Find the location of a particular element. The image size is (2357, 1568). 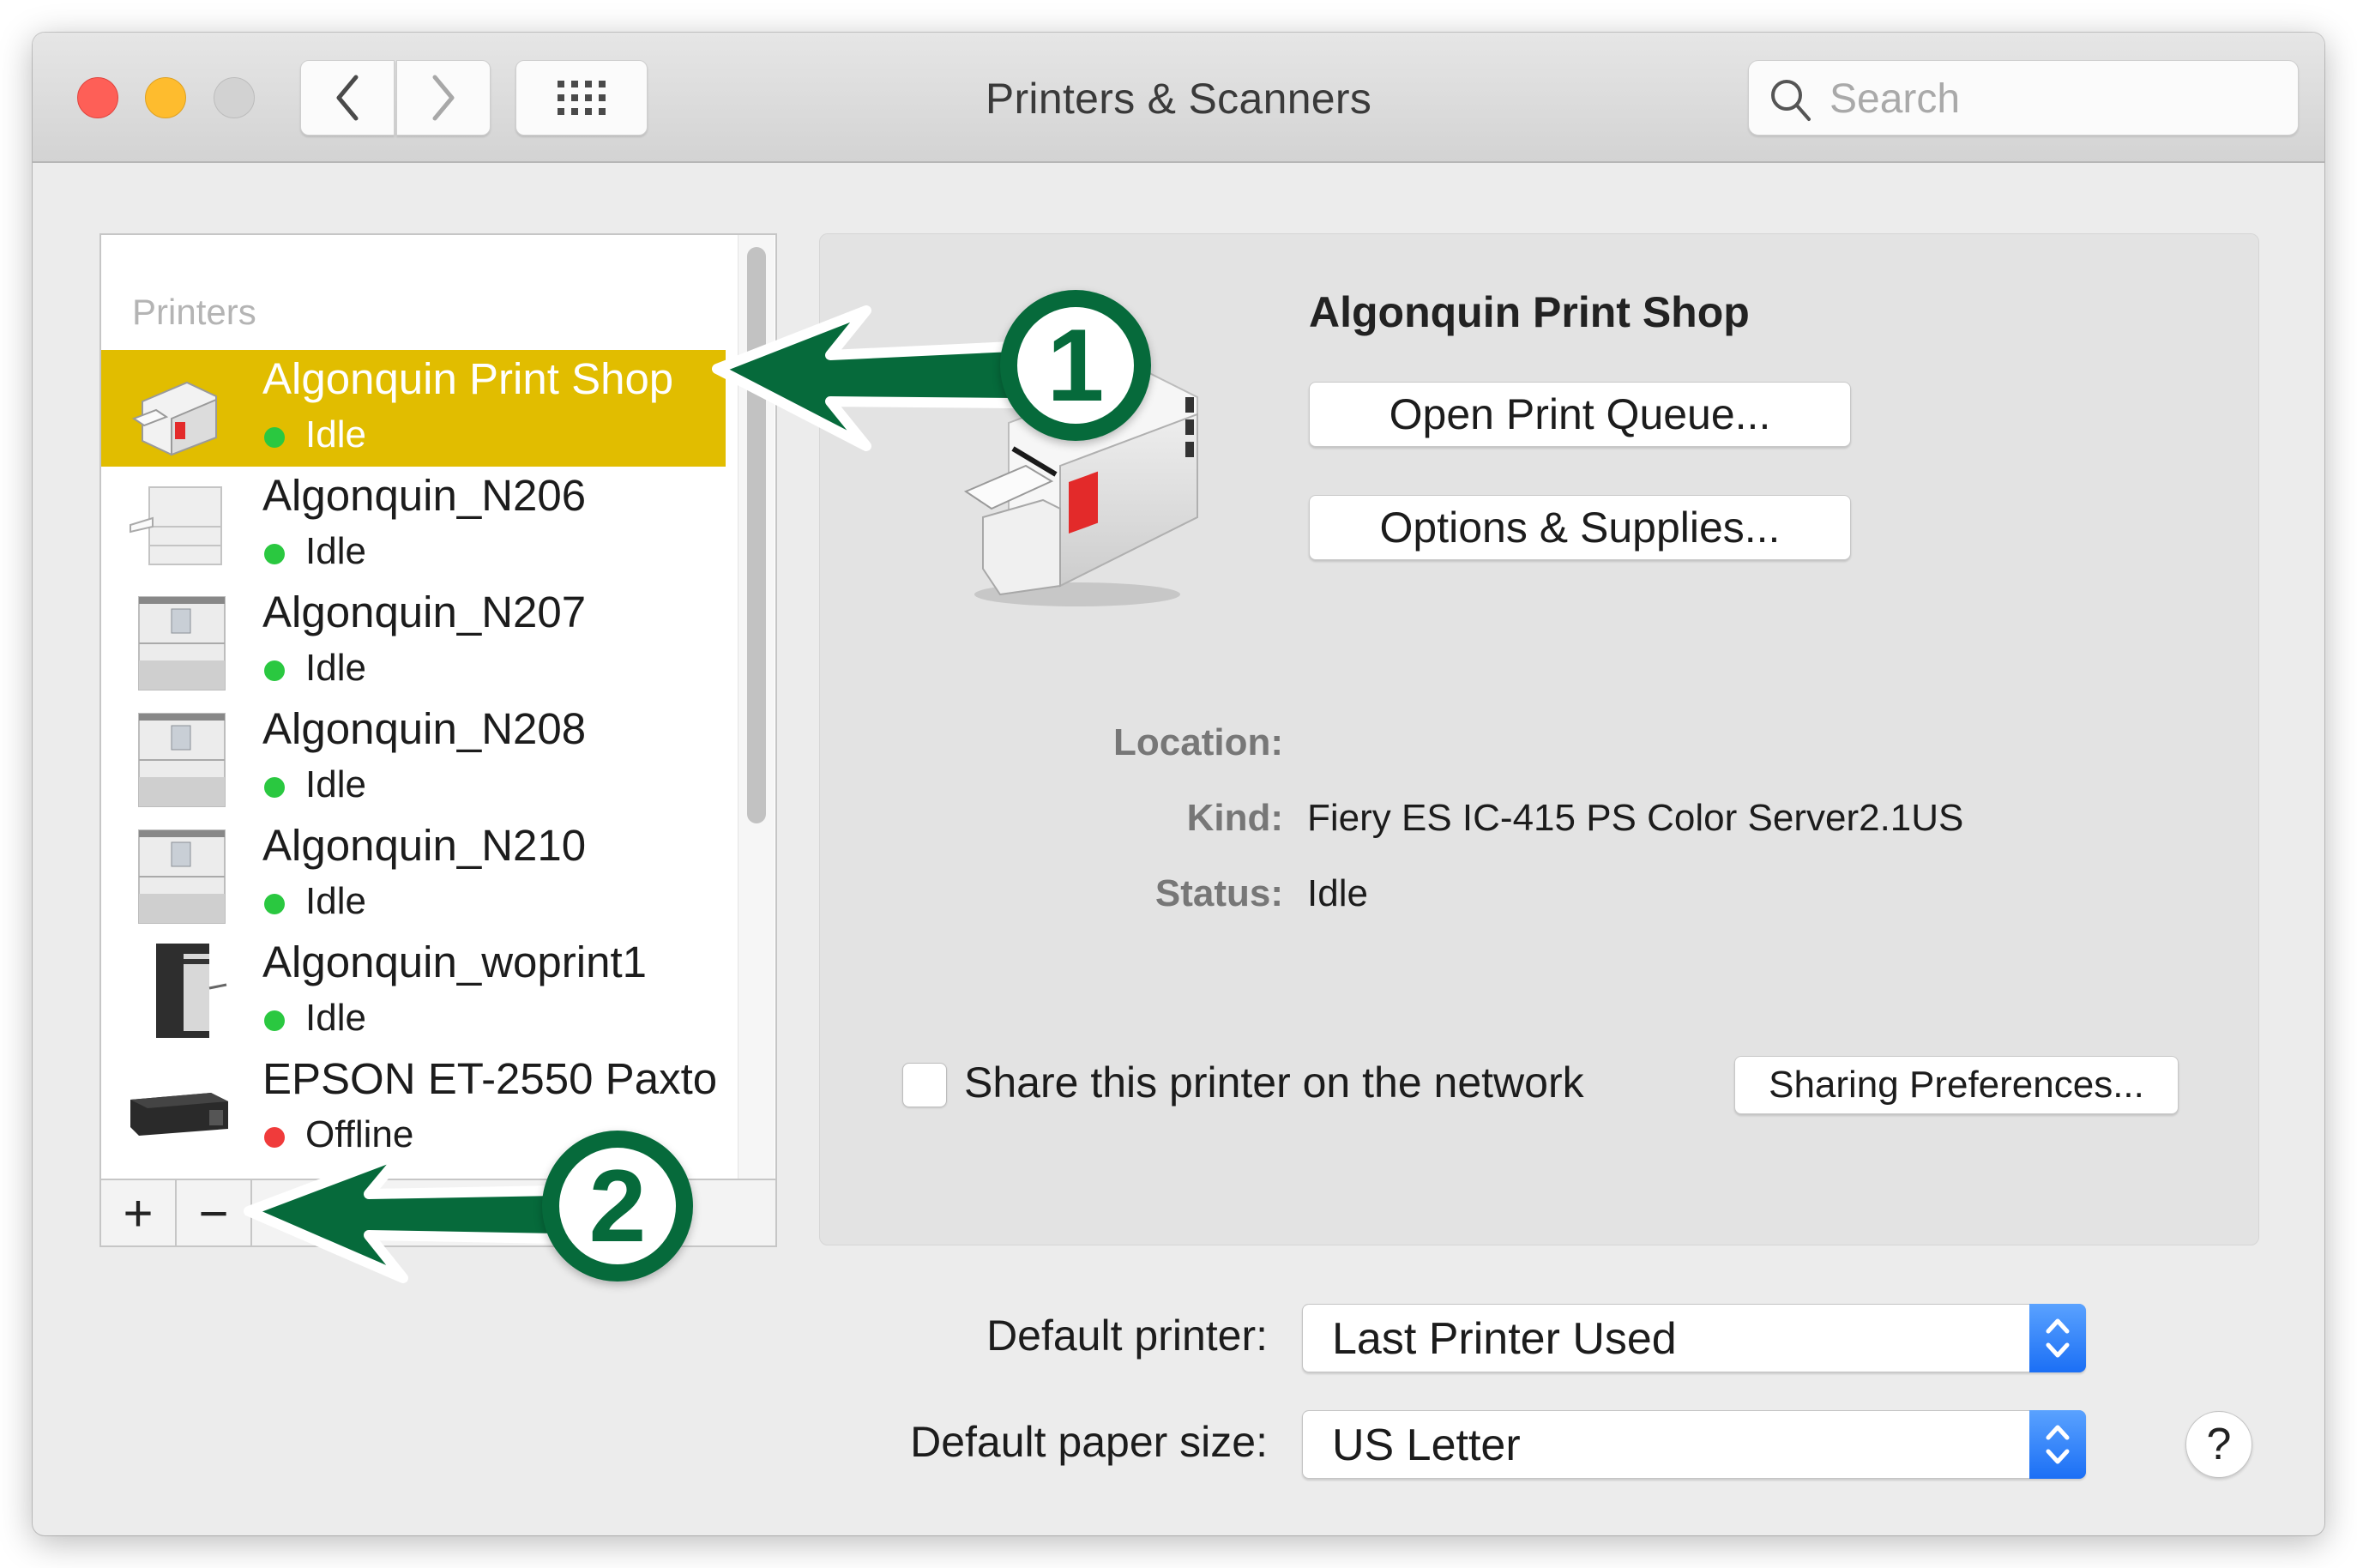

printer-name: Algonquin Print Shop is located at coordinates (468, 378).